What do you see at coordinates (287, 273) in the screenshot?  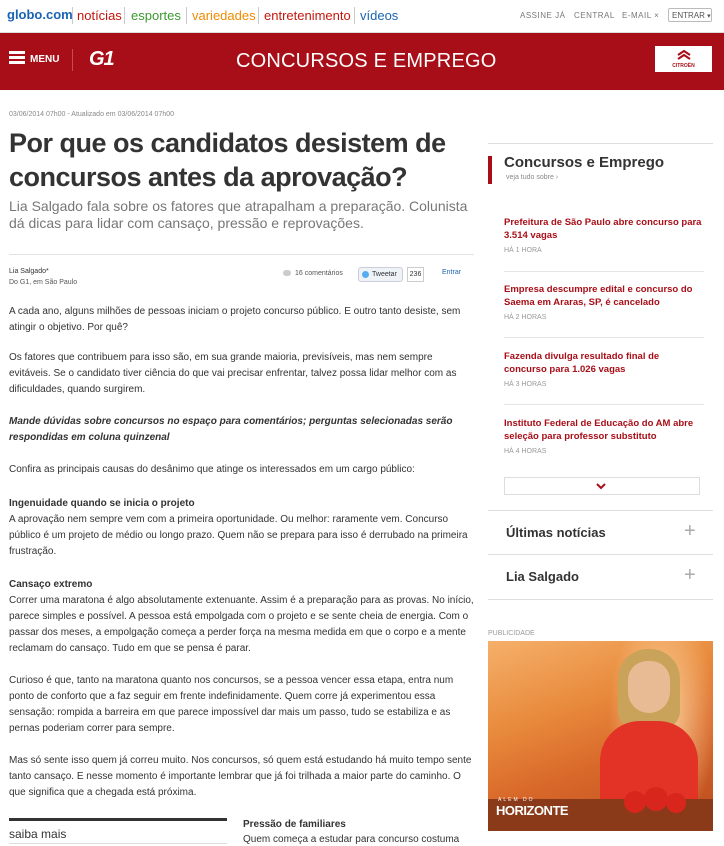 I see `comment-icon` at bounding box center [287, 273].